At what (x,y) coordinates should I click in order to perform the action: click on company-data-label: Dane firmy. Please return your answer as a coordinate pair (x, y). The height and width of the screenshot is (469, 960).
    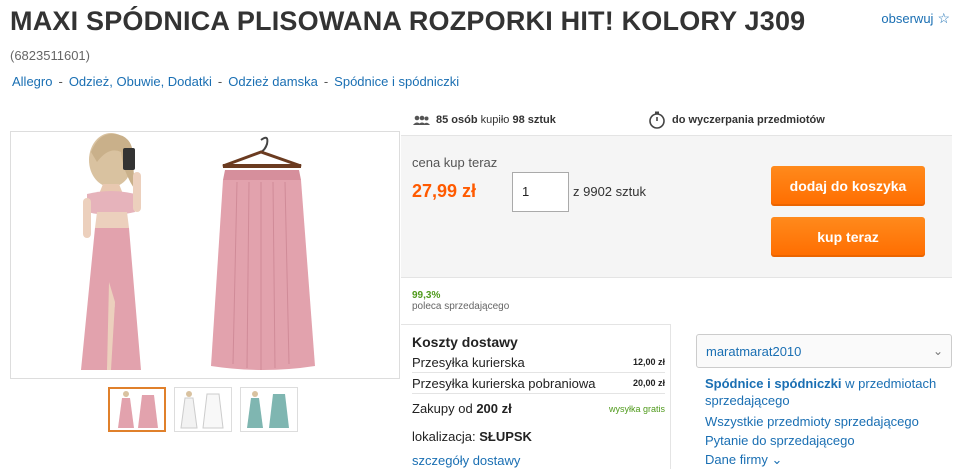
    Looking at the image, I should click on (736, 459).